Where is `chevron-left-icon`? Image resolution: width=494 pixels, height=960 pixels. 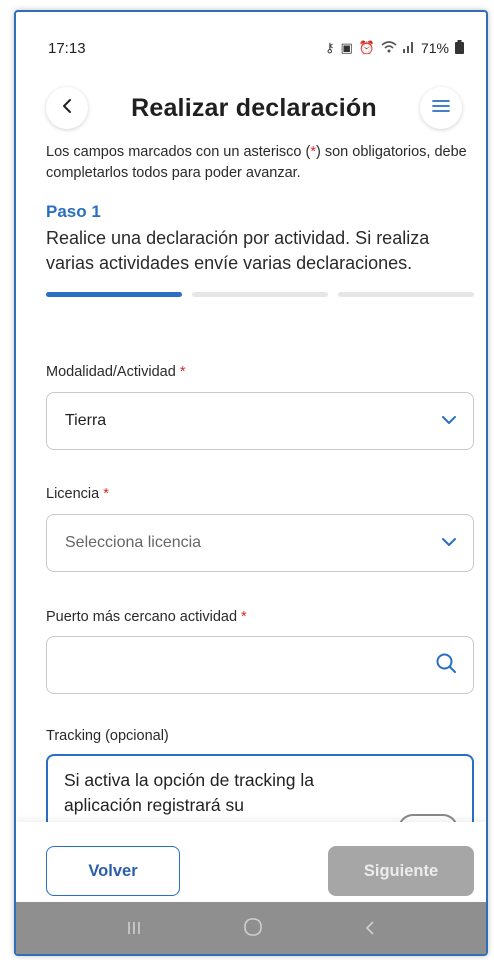 chevron-left-icon is located at coordinates (67, 108).